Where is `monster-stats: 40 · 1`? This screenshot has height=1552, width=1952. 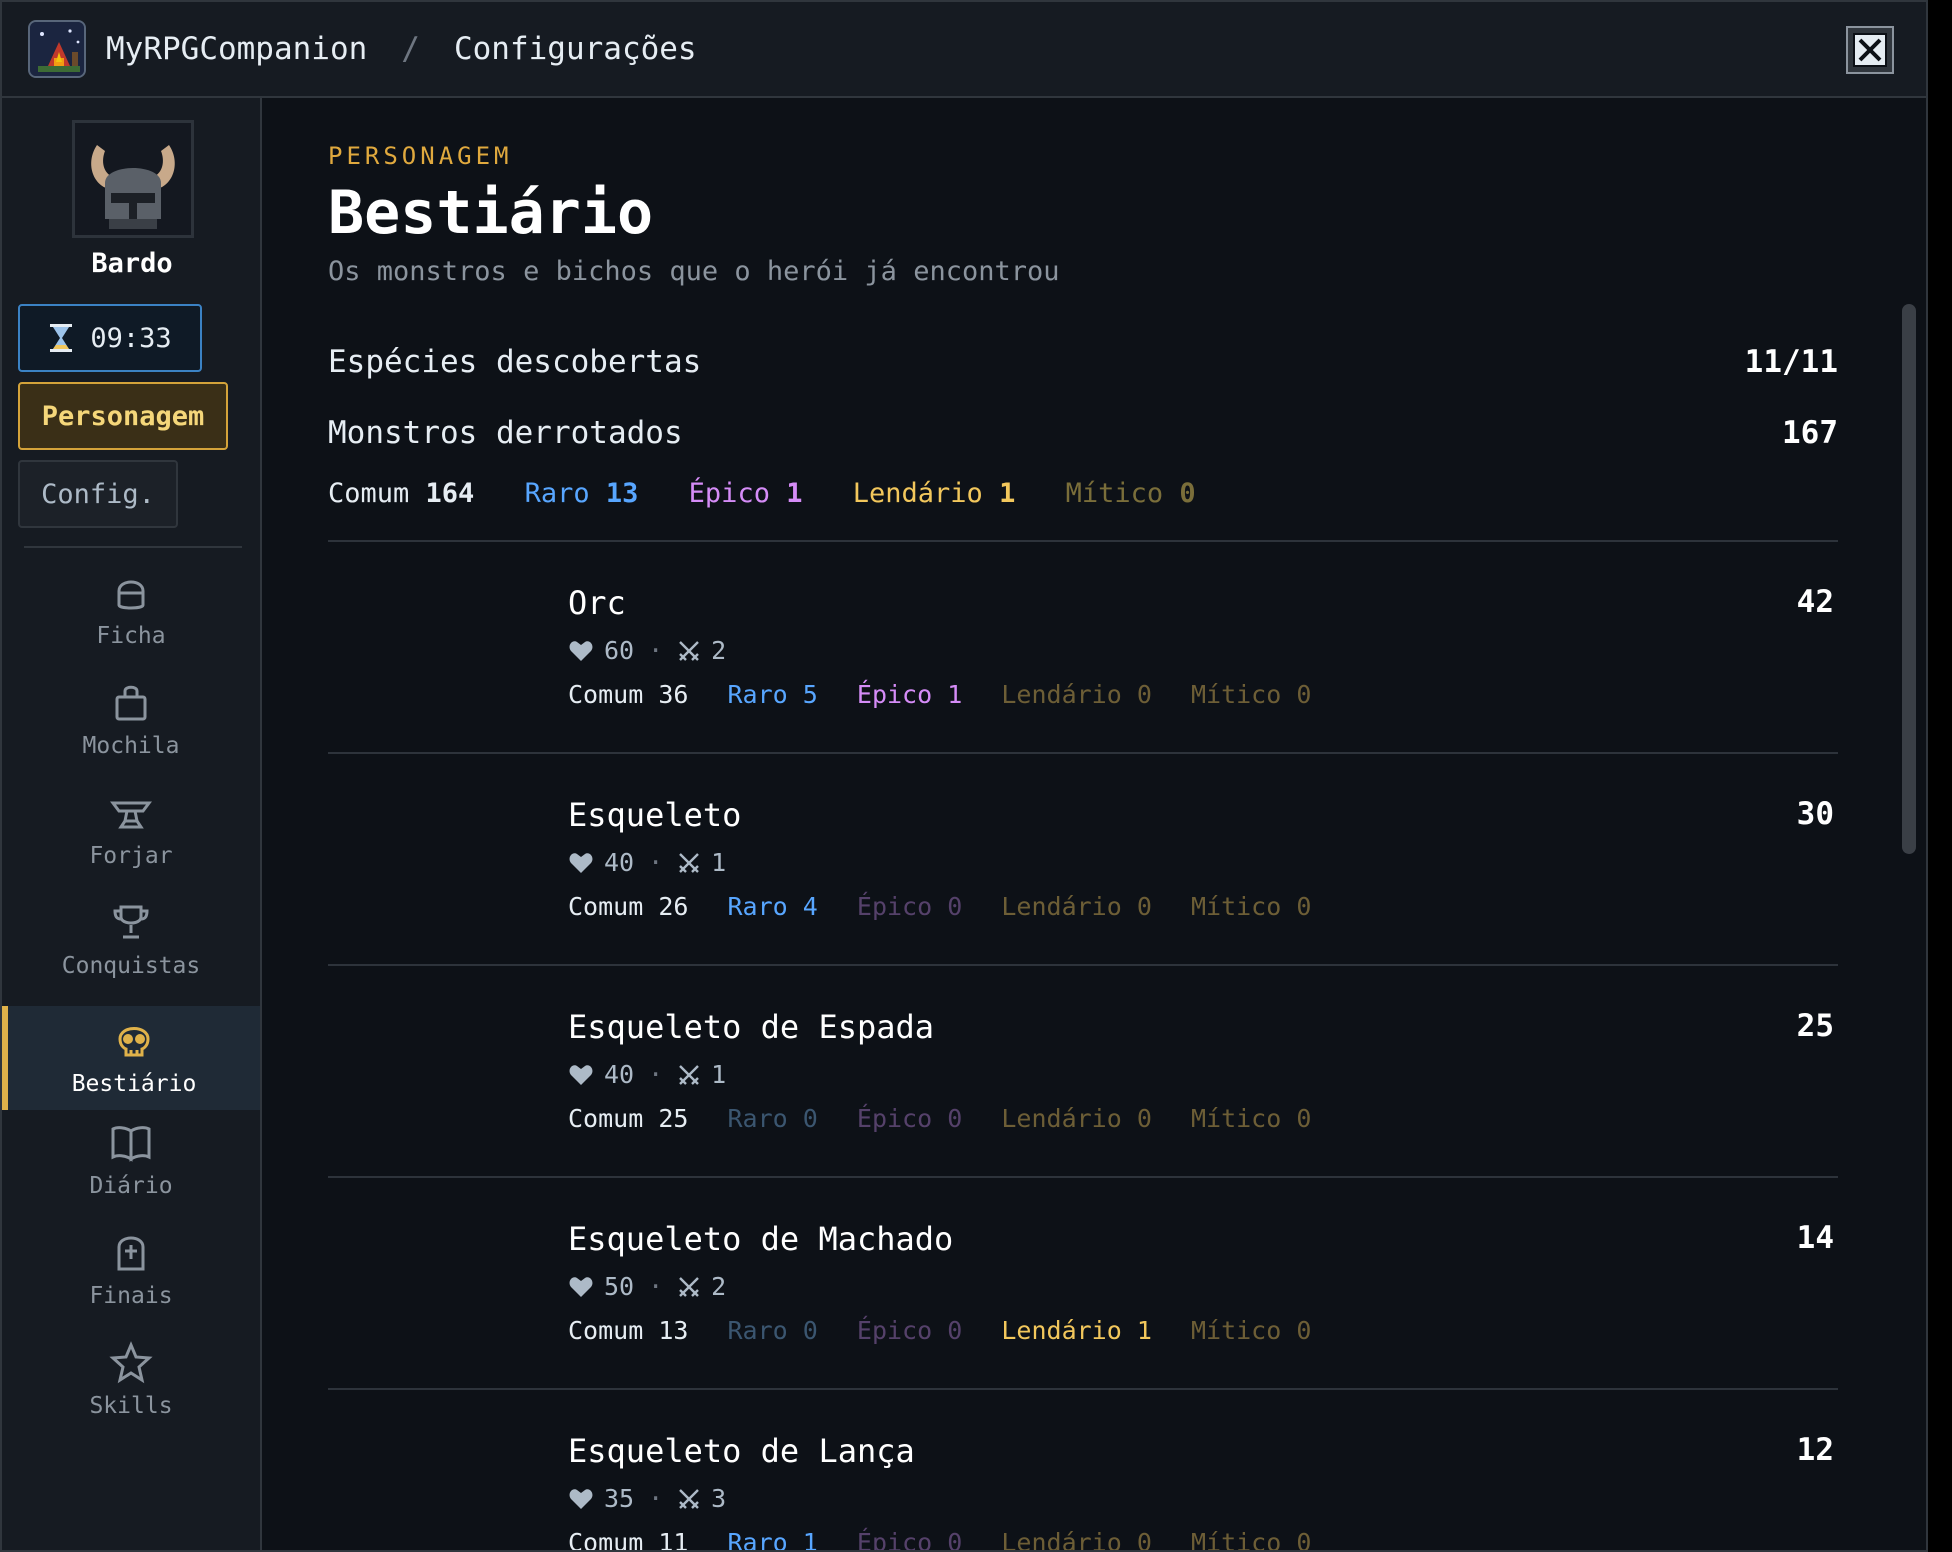
monster-stats: 40 · 1 is located at coordinates (647, 862).